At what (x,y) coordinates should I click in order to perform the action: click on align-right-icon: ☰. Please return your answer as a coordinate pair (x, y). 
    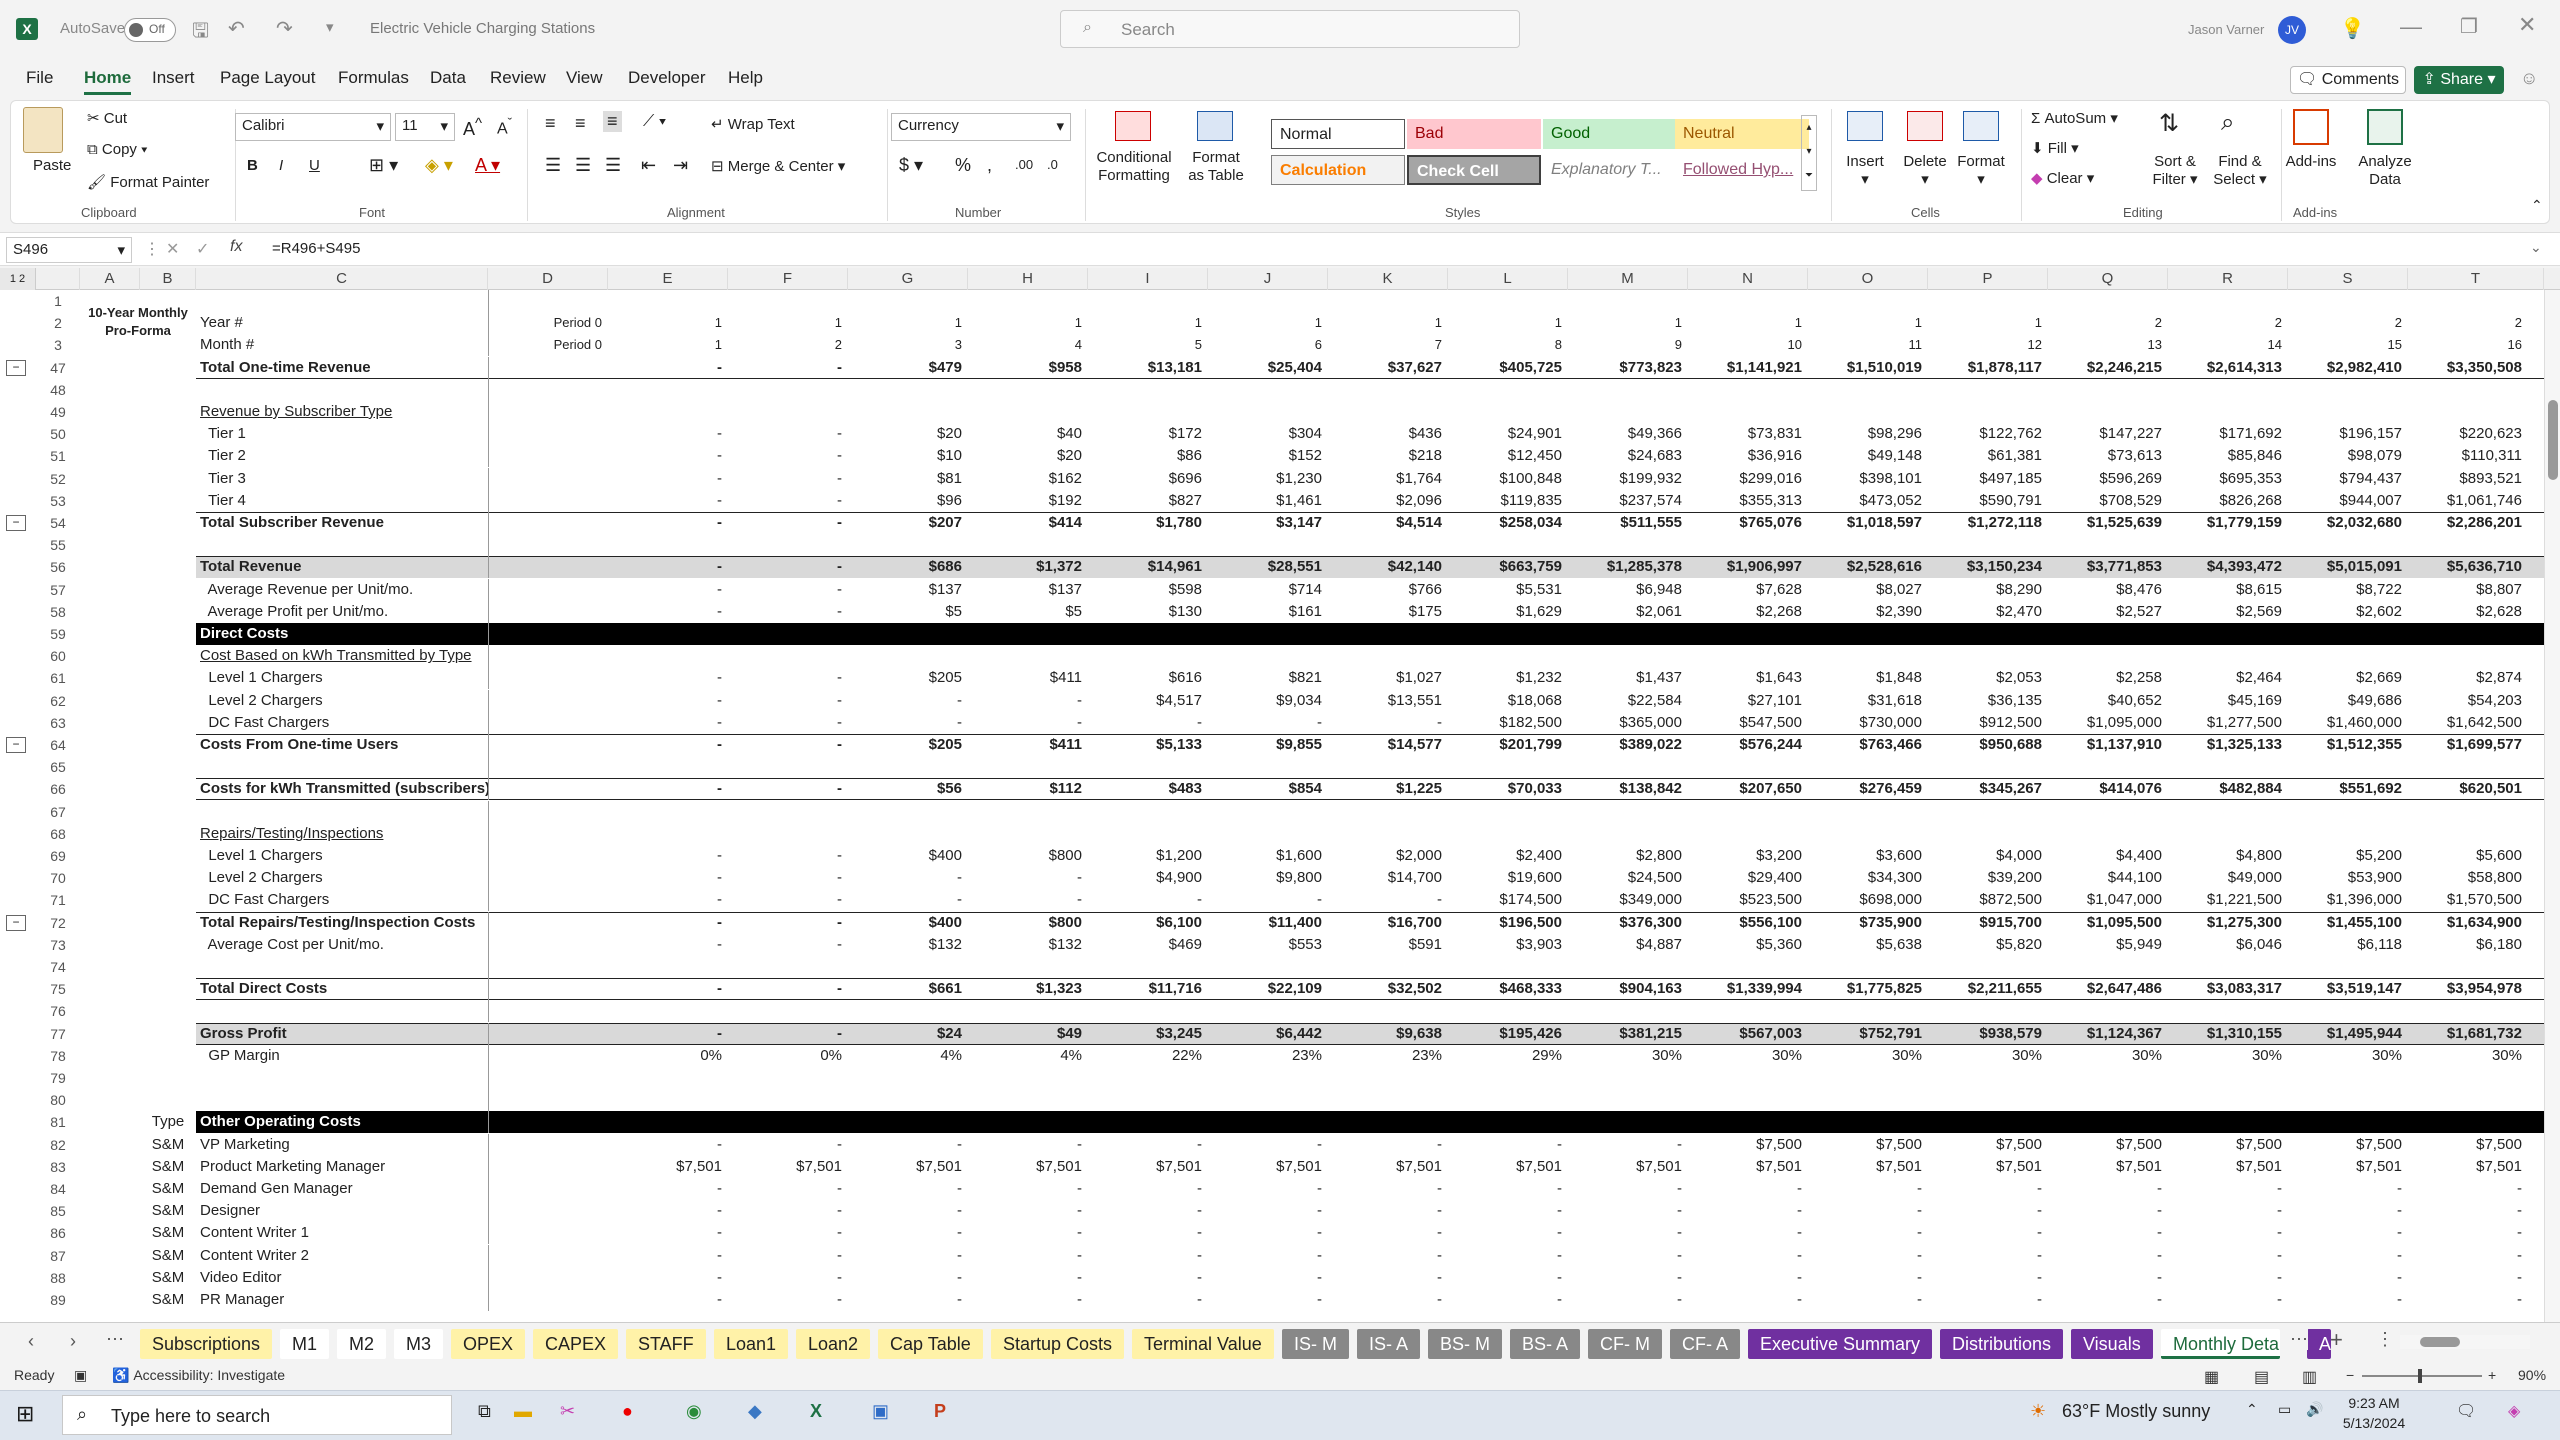
    Looking at the image, I should click on (613, 165).